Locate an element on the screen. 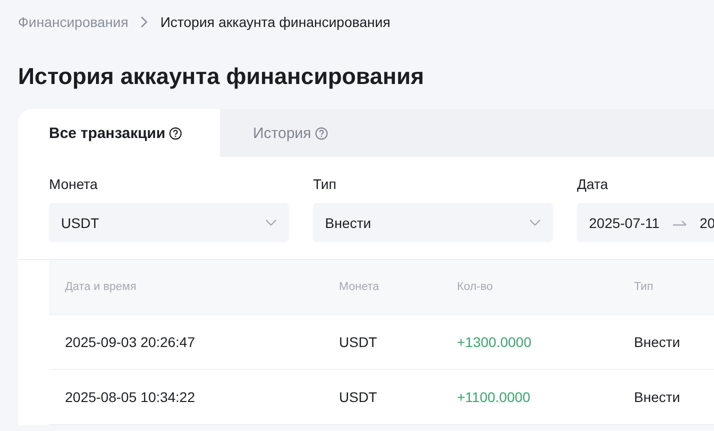 The width and height of the screenshot is (714, 431). table-cell-text: 2025-09-03 20:26:47 is located at coordinates (130, 342).